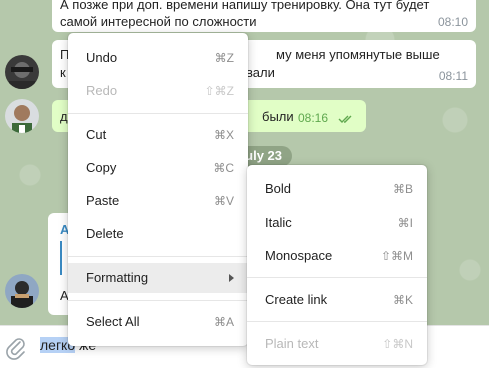 This screenshot has width=489, height=368. I want to click on menu-item-copy: Copy ⌘C, so click(158, 168).